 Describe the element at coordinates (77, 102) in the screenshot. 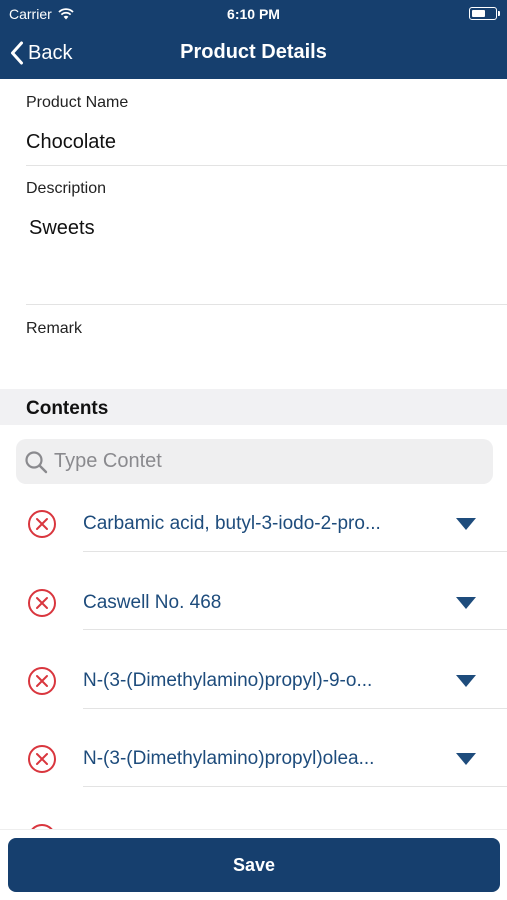

I see `product-name-label: Product Name` at that location.